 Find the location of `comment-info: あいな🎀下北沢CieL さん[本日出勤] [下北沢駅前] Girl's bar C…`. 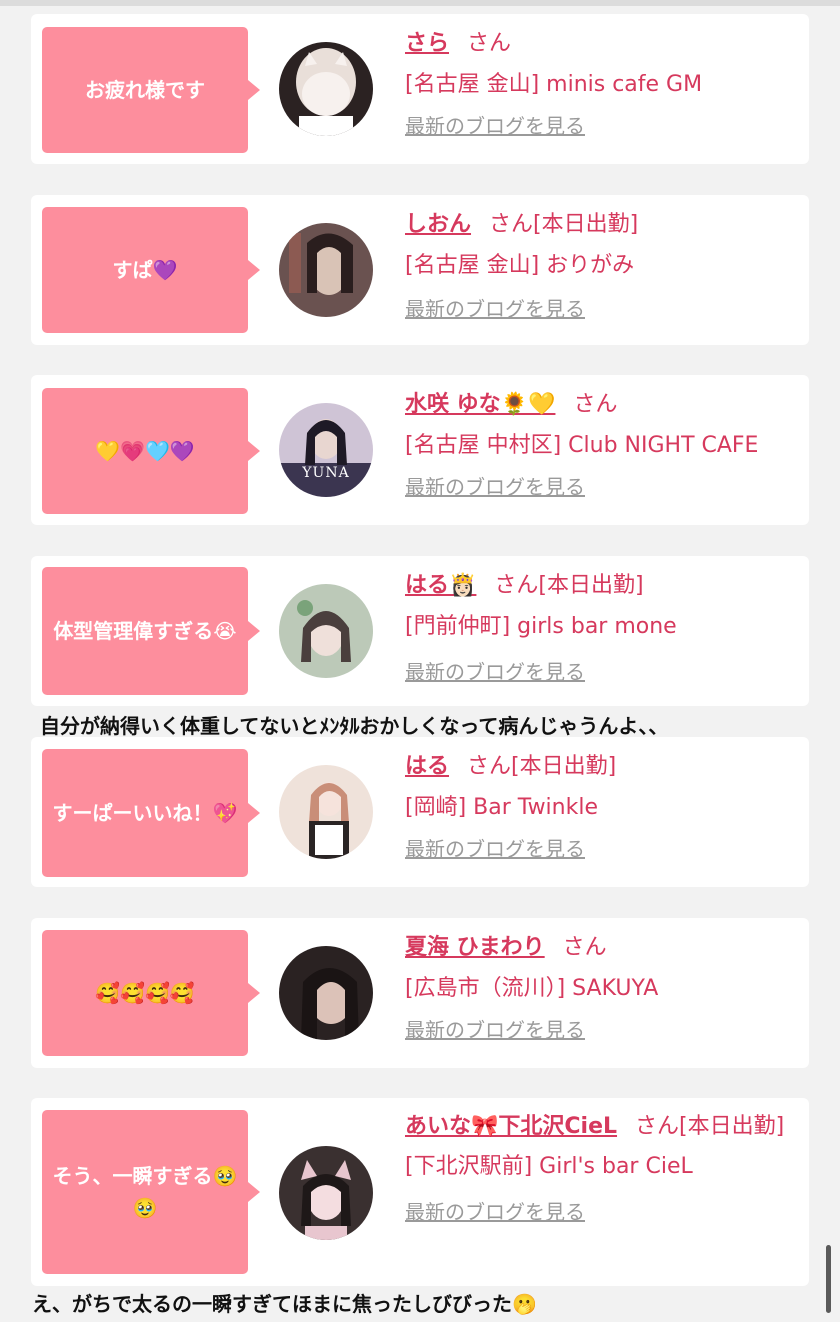

comment-info: あいな🎀下北沢CieL さん[本日出勤] [下北沢駅前] Girl's bar C… is located at coordinates (601, 1170).